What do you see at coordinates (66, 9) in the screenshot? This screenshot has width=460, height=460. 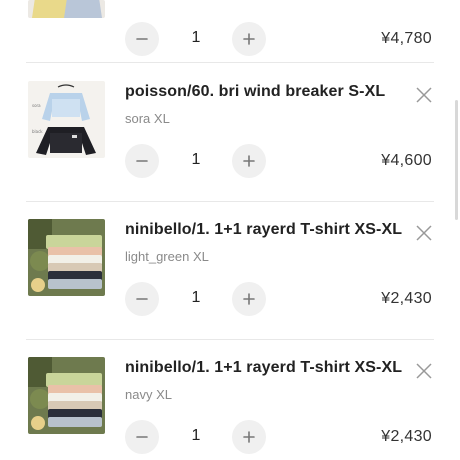 I see `skirt-thumbnail` at bounding box center [66, 9].